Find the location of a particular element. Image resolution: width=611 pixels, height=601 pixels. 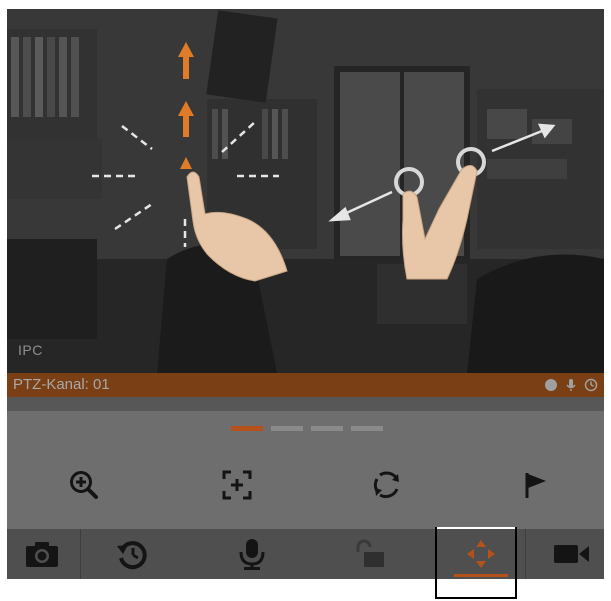

preset-flag-icon is located at coordinates (535, 485).